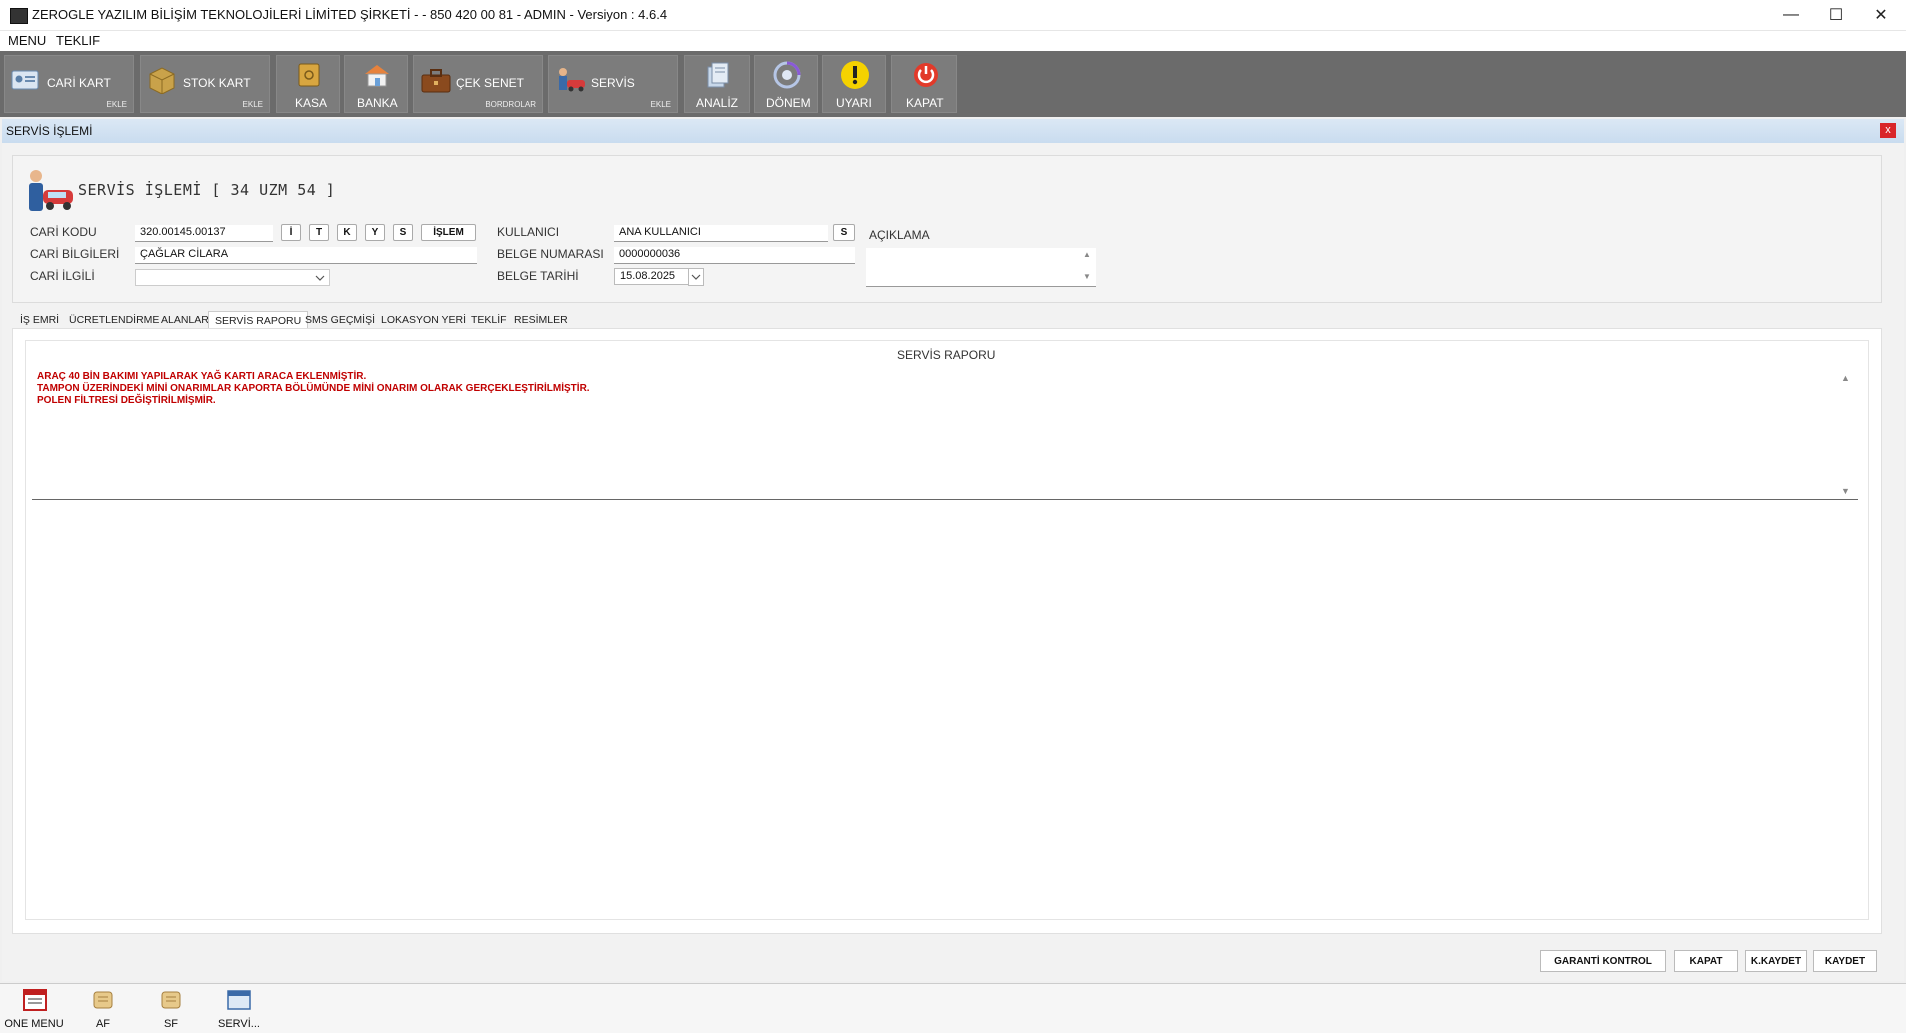 This screenshot has width=1906, height=1033. What do you see at coordinates (204, 233) in the screenshot?
I see `cari-kodu-field: 320.00145.00137` at bounding box center [204, 233].